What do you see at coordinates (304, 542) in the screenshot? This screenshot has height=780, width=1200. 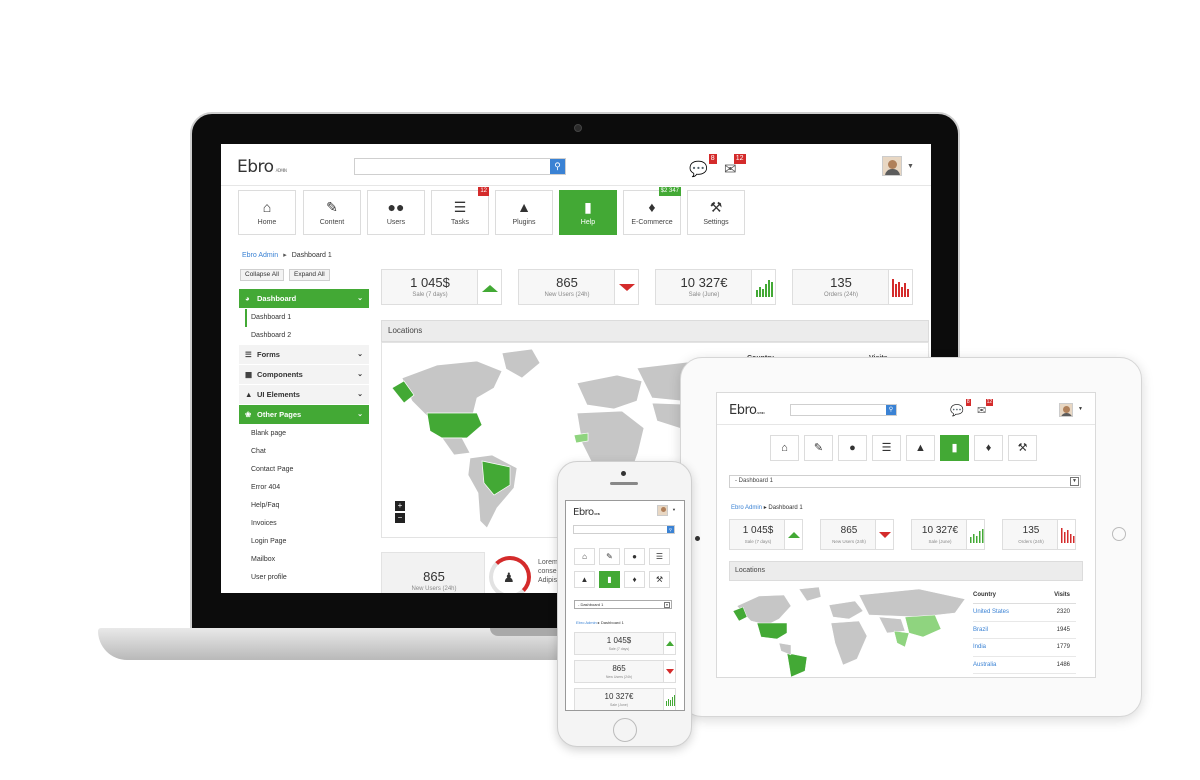 I see `sidebar-item-login-page: Login Page` at bounding box center [304, 542].